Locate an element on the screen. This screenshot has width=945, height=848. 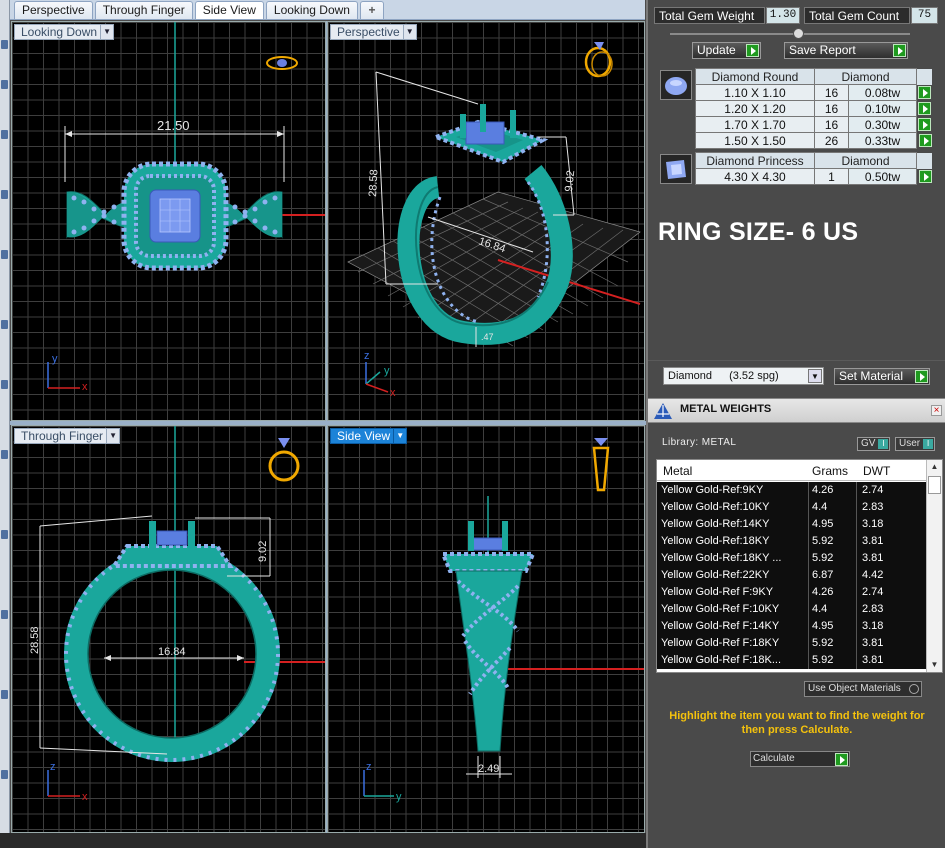
dwt-cell: 4.42 is located at coordinates (873, 575).